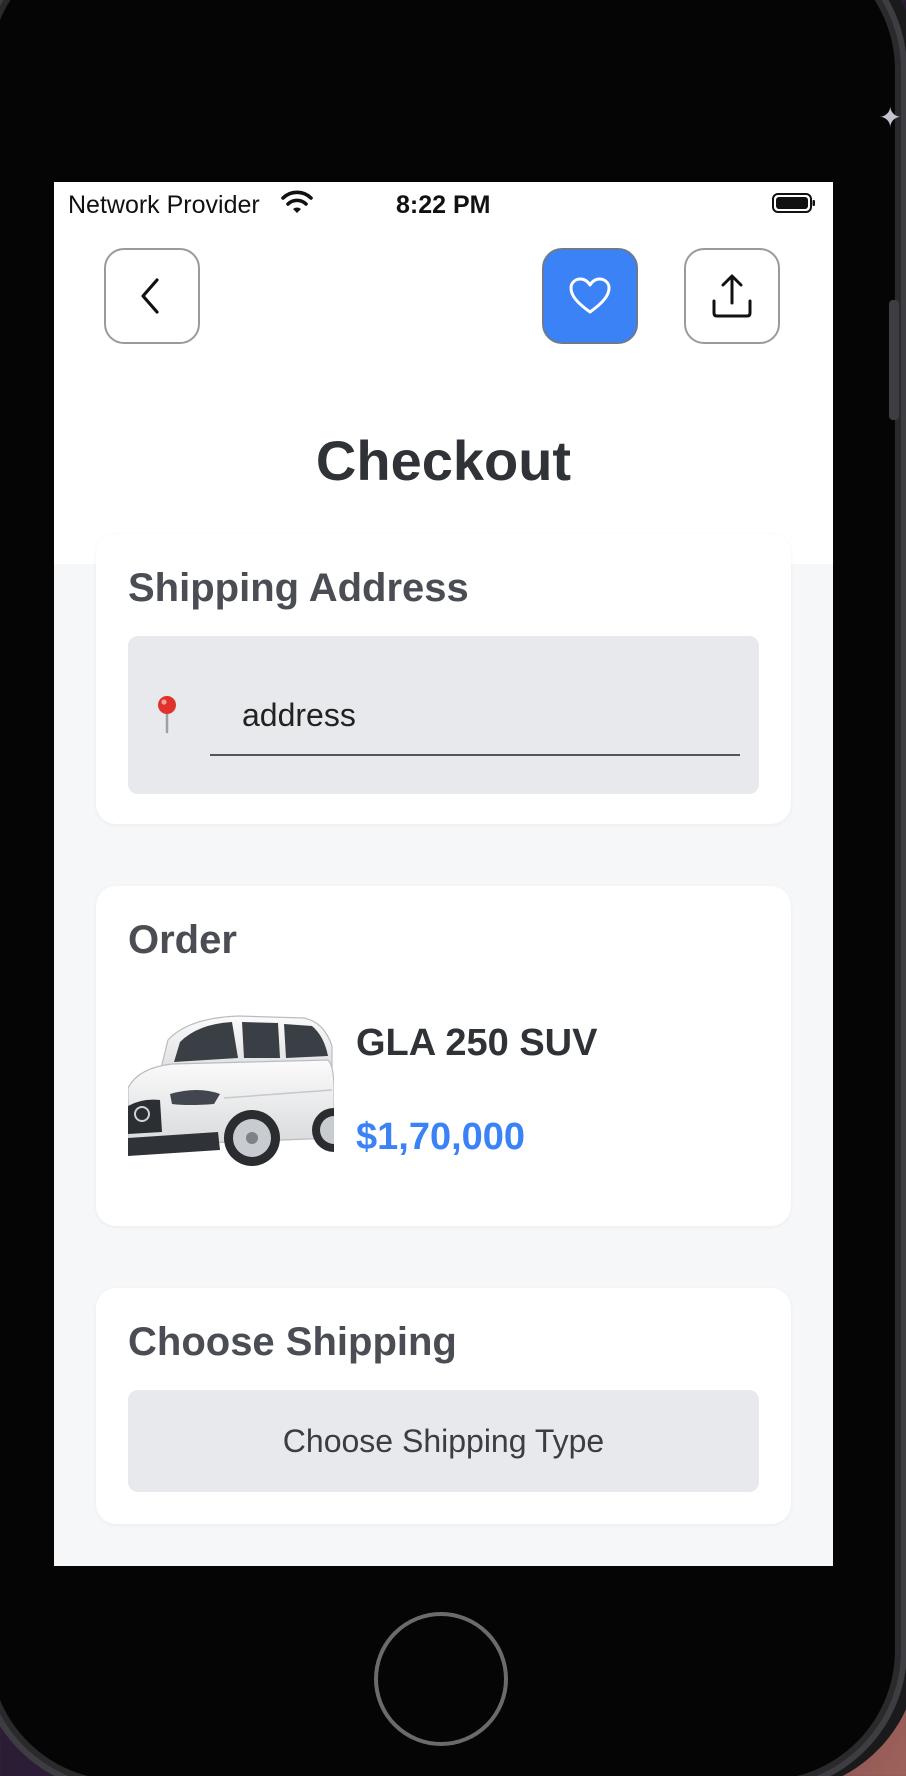 The height and width of the screenshot is (1776, 906). Describe the element at coordinates (441, 1137) in the screenshot. I see `product-price: $1,70,000` at that location.